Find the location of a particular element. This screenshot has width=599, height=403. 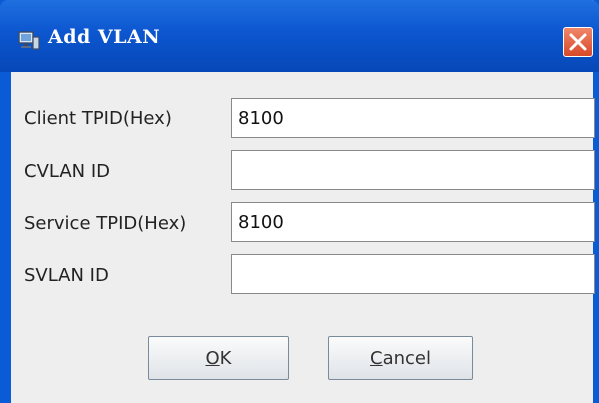

client-tpid-label: Client TPID(Hex) is located at coordinates (98, 118).